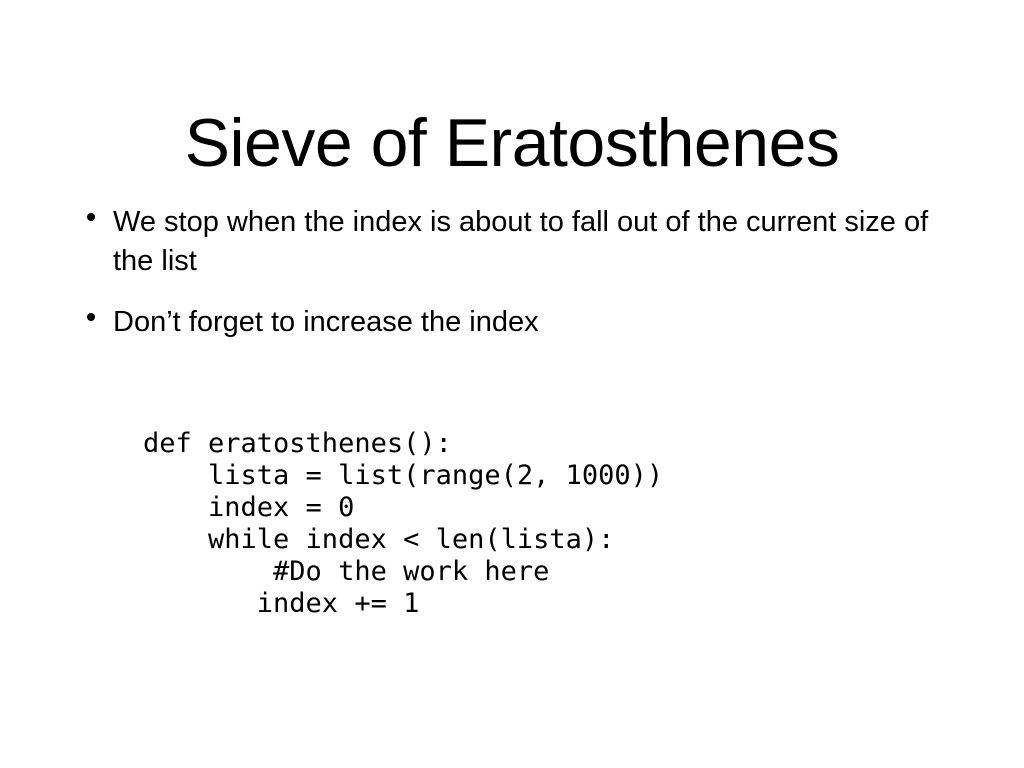 The image size is (1024, 768). Describe the element at coordinates (512, 142) in the screenshot. I see `page-title: Sieve of Eratosthenes` at that location.